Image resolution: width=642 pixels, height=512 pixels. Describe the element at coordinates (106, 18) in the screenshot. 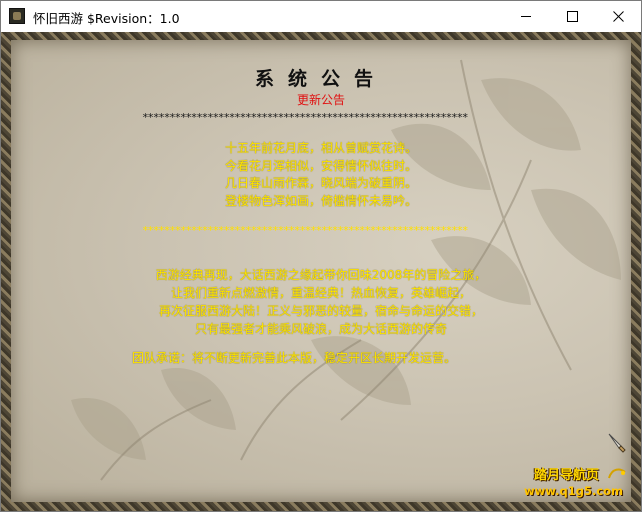

I see `window-title: 怀旧西游 $Revision：1.0` at that location.